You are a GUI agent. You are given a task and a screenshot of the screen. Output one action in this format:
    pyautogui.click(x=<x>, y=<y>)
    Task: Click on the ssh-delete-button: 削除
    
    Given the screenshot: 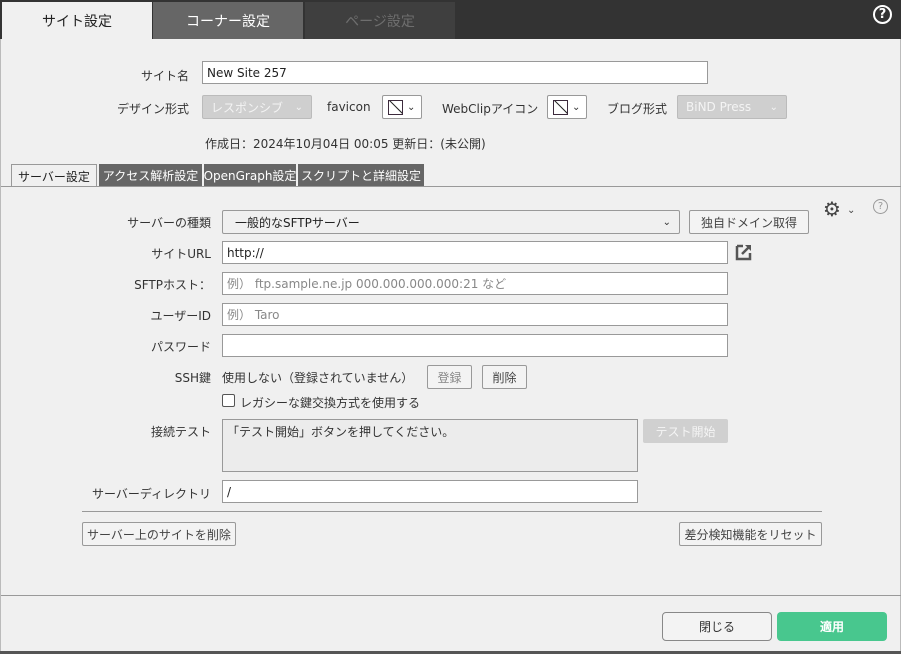 What is the action you would take?
    pyautogui.click(x=504, y=377)
    